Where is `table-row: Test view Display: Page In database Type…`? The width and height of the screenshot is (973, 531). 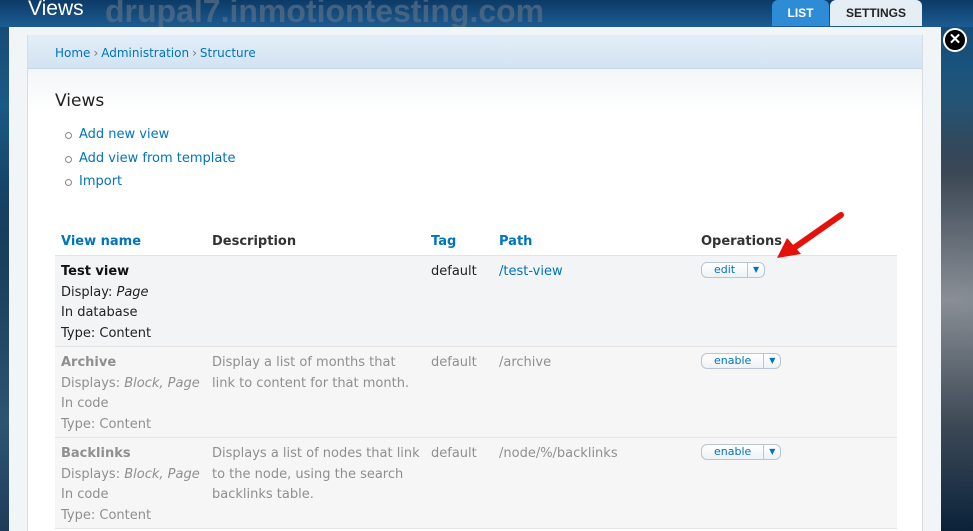
table-row: Test view Display: Page In database Type… is located at coordinates (476, 301).